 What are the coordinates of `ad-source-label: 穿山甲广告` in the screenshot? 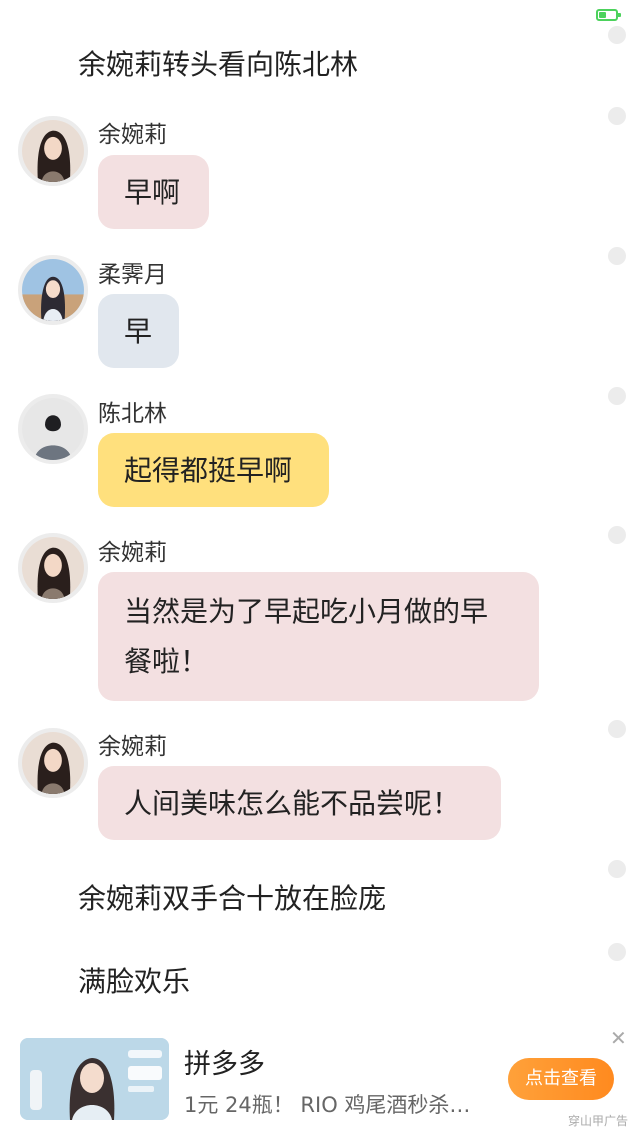 It's located at (598, 1121).